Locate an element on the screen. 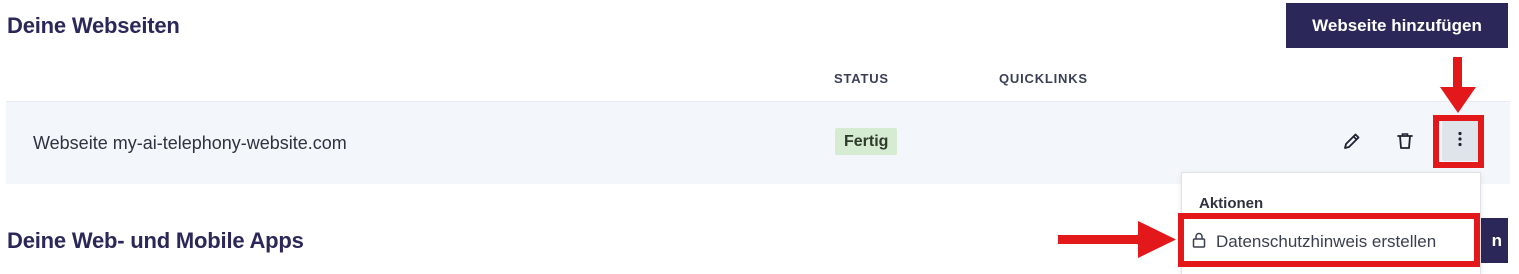  status-column-header: STATUS is located at coordinates (861, 78).